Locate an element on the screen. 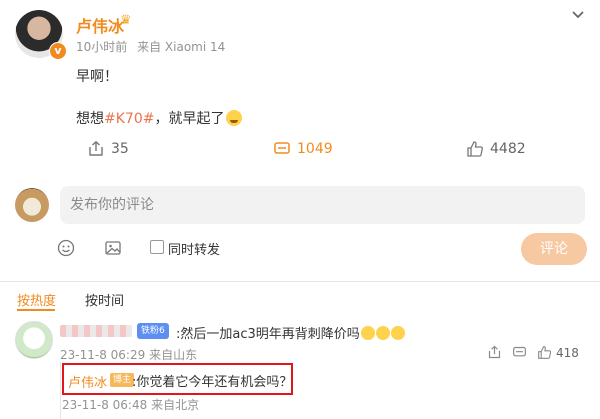 Image resolution: width=600 pixels, height=419 pixels. comment-actions: 418 is located at coordinates (533, 352).